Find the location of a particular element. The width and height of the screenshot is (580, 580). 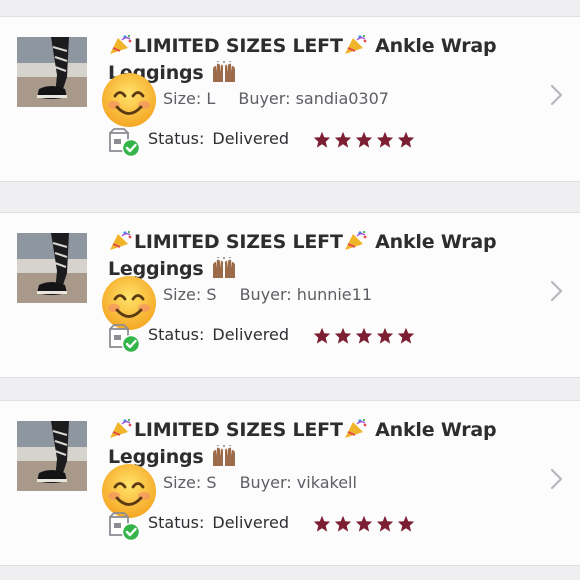

size-value: L is located at coordinates (211, 98).